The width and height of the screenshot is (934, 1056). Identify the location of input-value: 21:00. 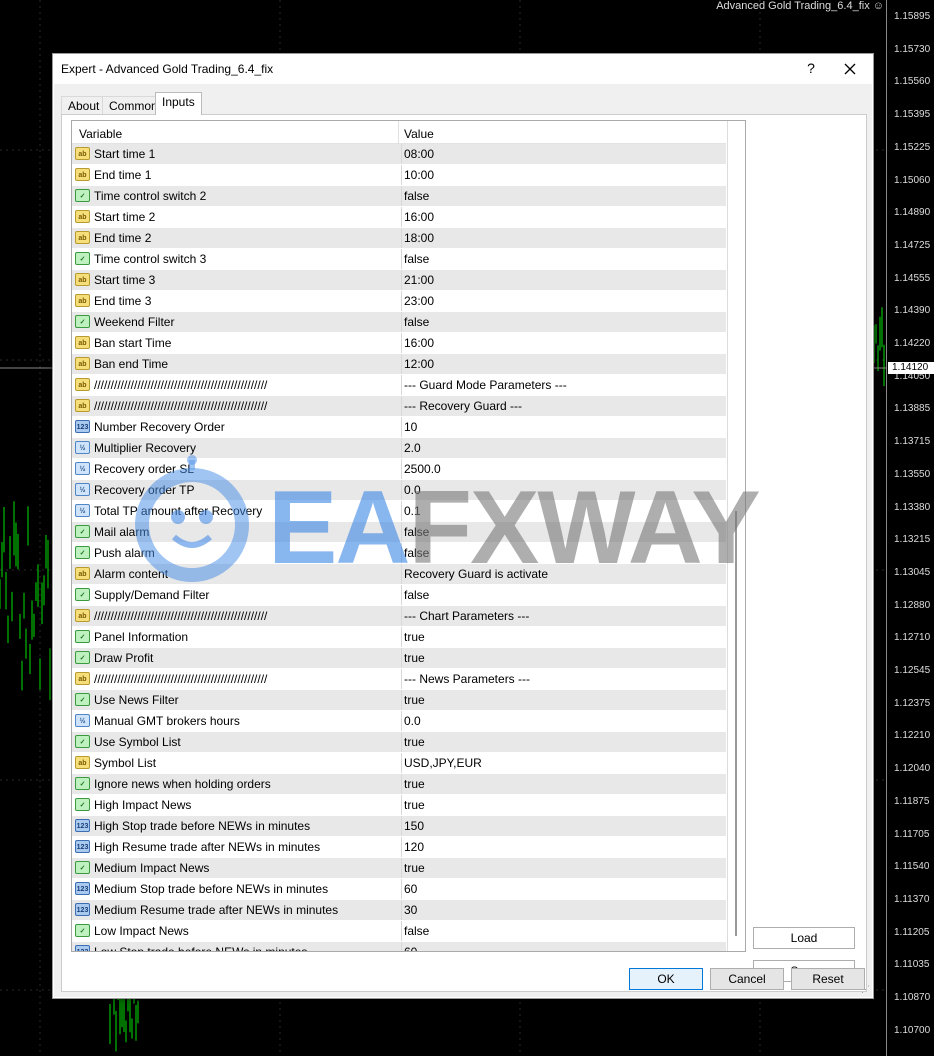
(563, 280).